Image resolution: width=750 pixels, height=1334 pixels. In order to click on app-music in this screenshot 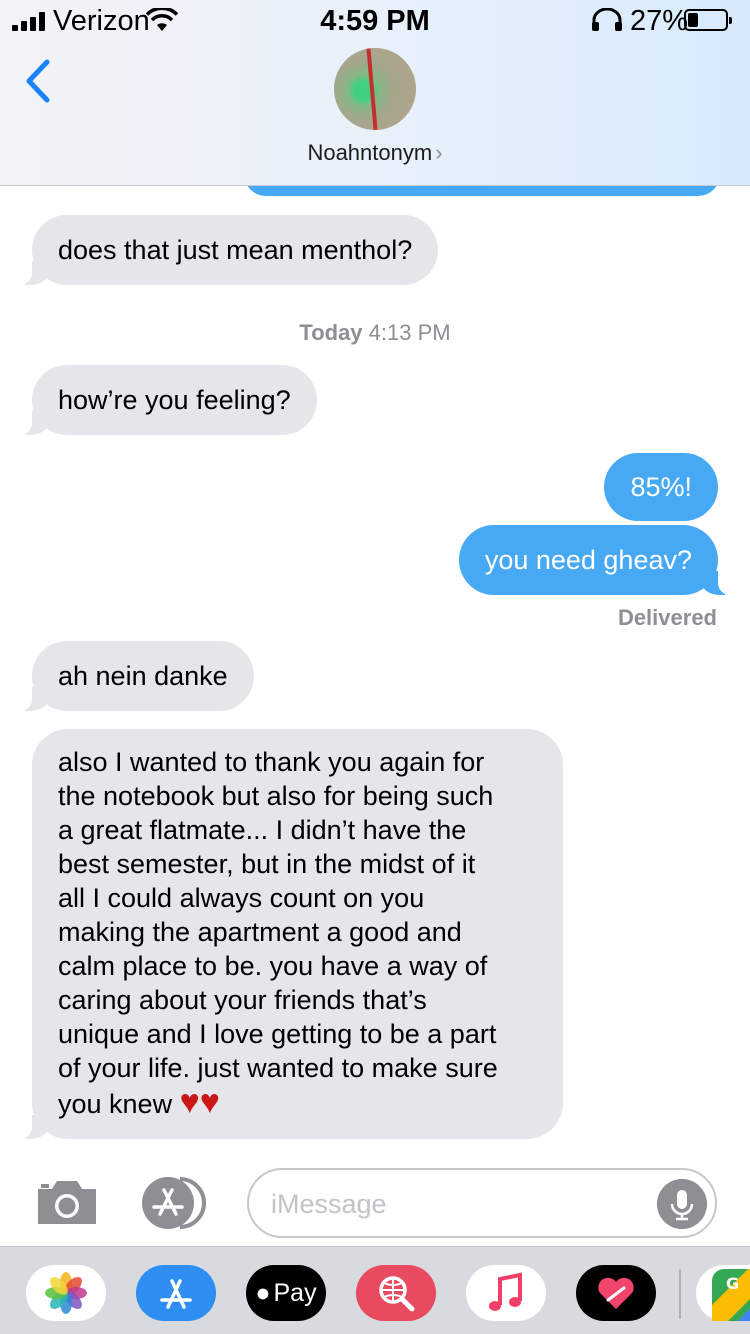, I will do `click(506, 1293)`.